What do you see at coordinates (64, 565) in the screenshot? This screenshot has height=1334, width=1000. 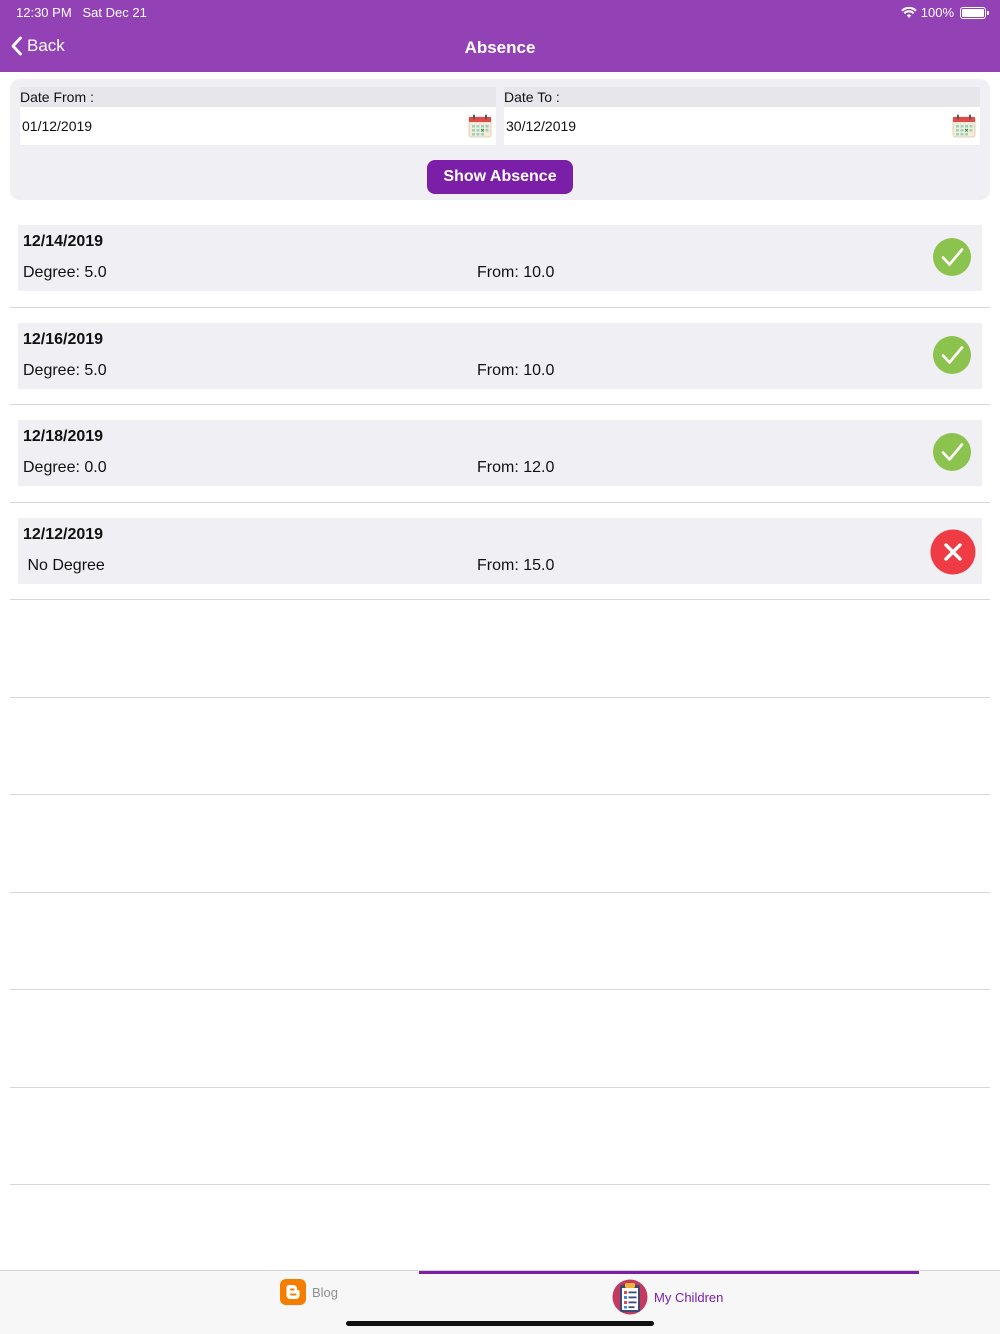 I see `record-degree: No Degree` at bounding box center [64, 565].